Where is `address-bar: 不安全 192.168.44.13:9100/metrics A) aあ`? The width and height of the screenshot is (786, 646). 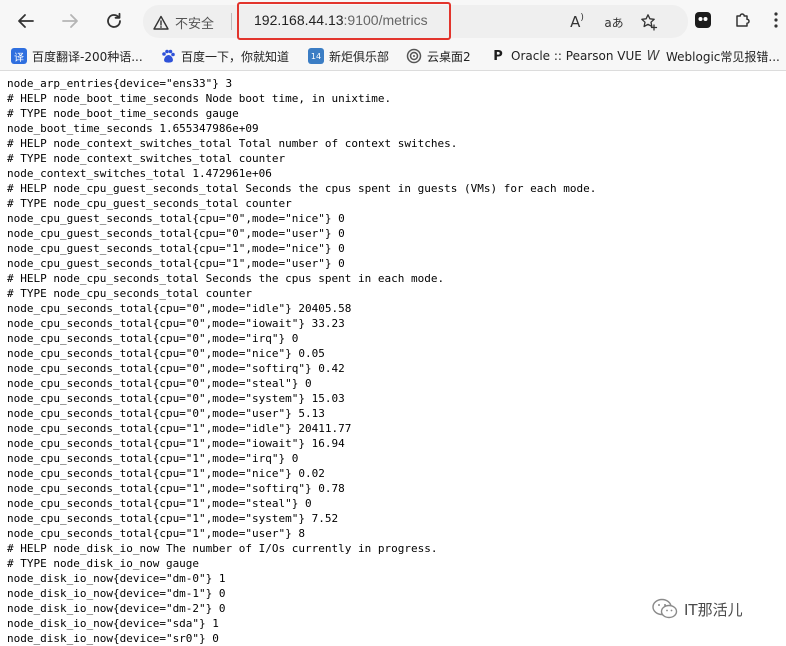 address-bar: 不安全 192.168.44.13:9100/metrics A) aあ is located at coordinates (415, 21).